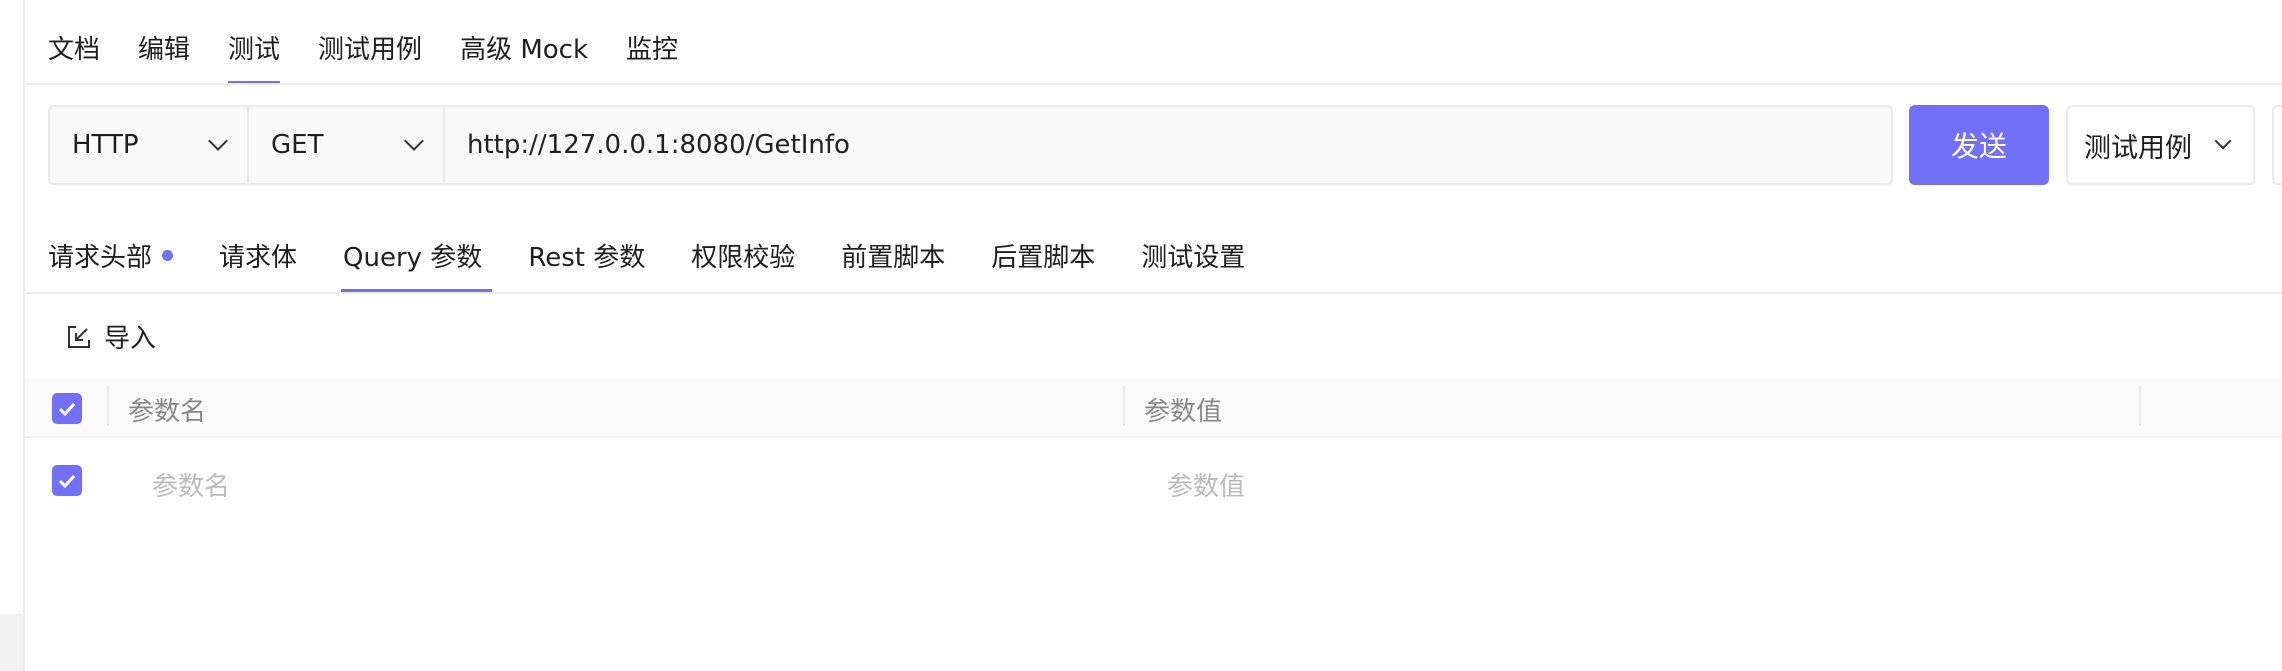  I want to click on header-param-name: 参数名, so click(167, 412).